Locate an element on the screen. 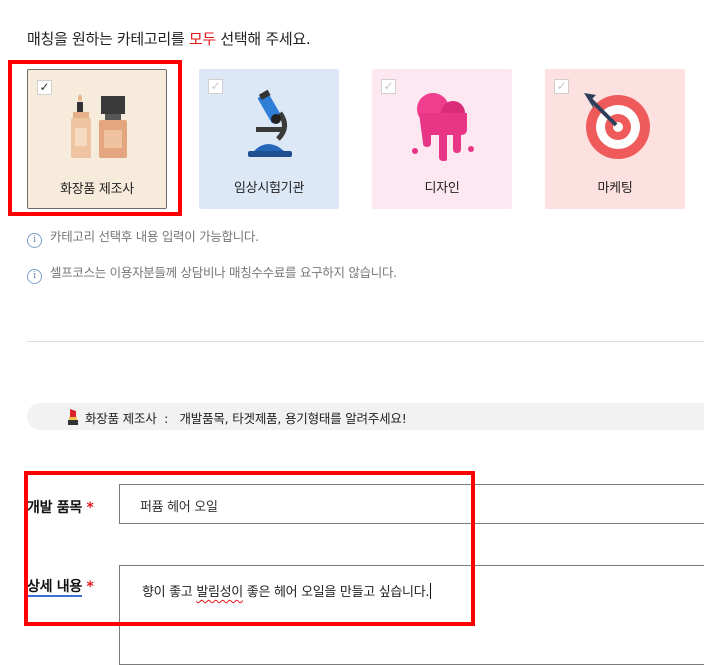  category-card-marketing: ✓ 마케팅 is located at coordinates (615, 139).